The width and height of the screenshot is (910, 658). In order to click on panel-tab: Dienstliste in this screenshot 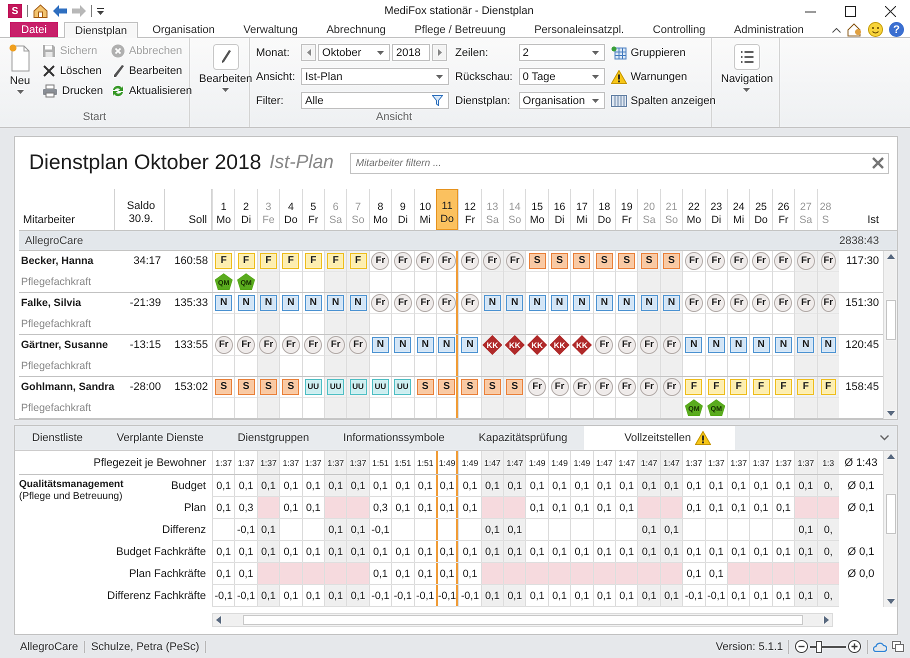, I will do `click(57, 438)`.